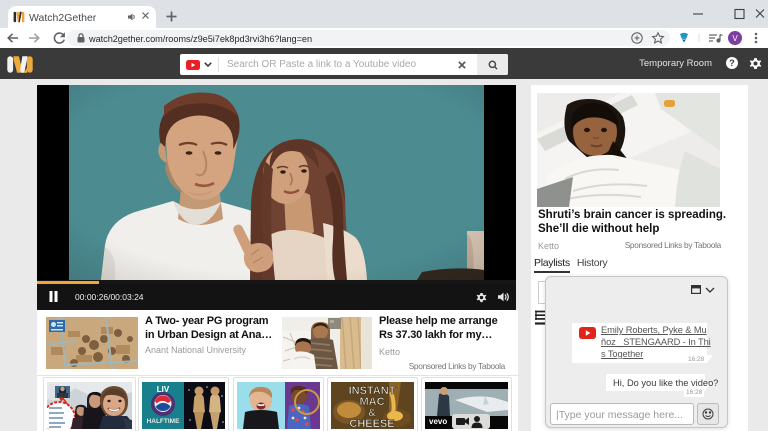 The width and height of the screenshot is (768, 431). What do you see at coordinates (438, 421) in the screenshot?
I see `svg-text: vevo` at bounding box center [438, 421].